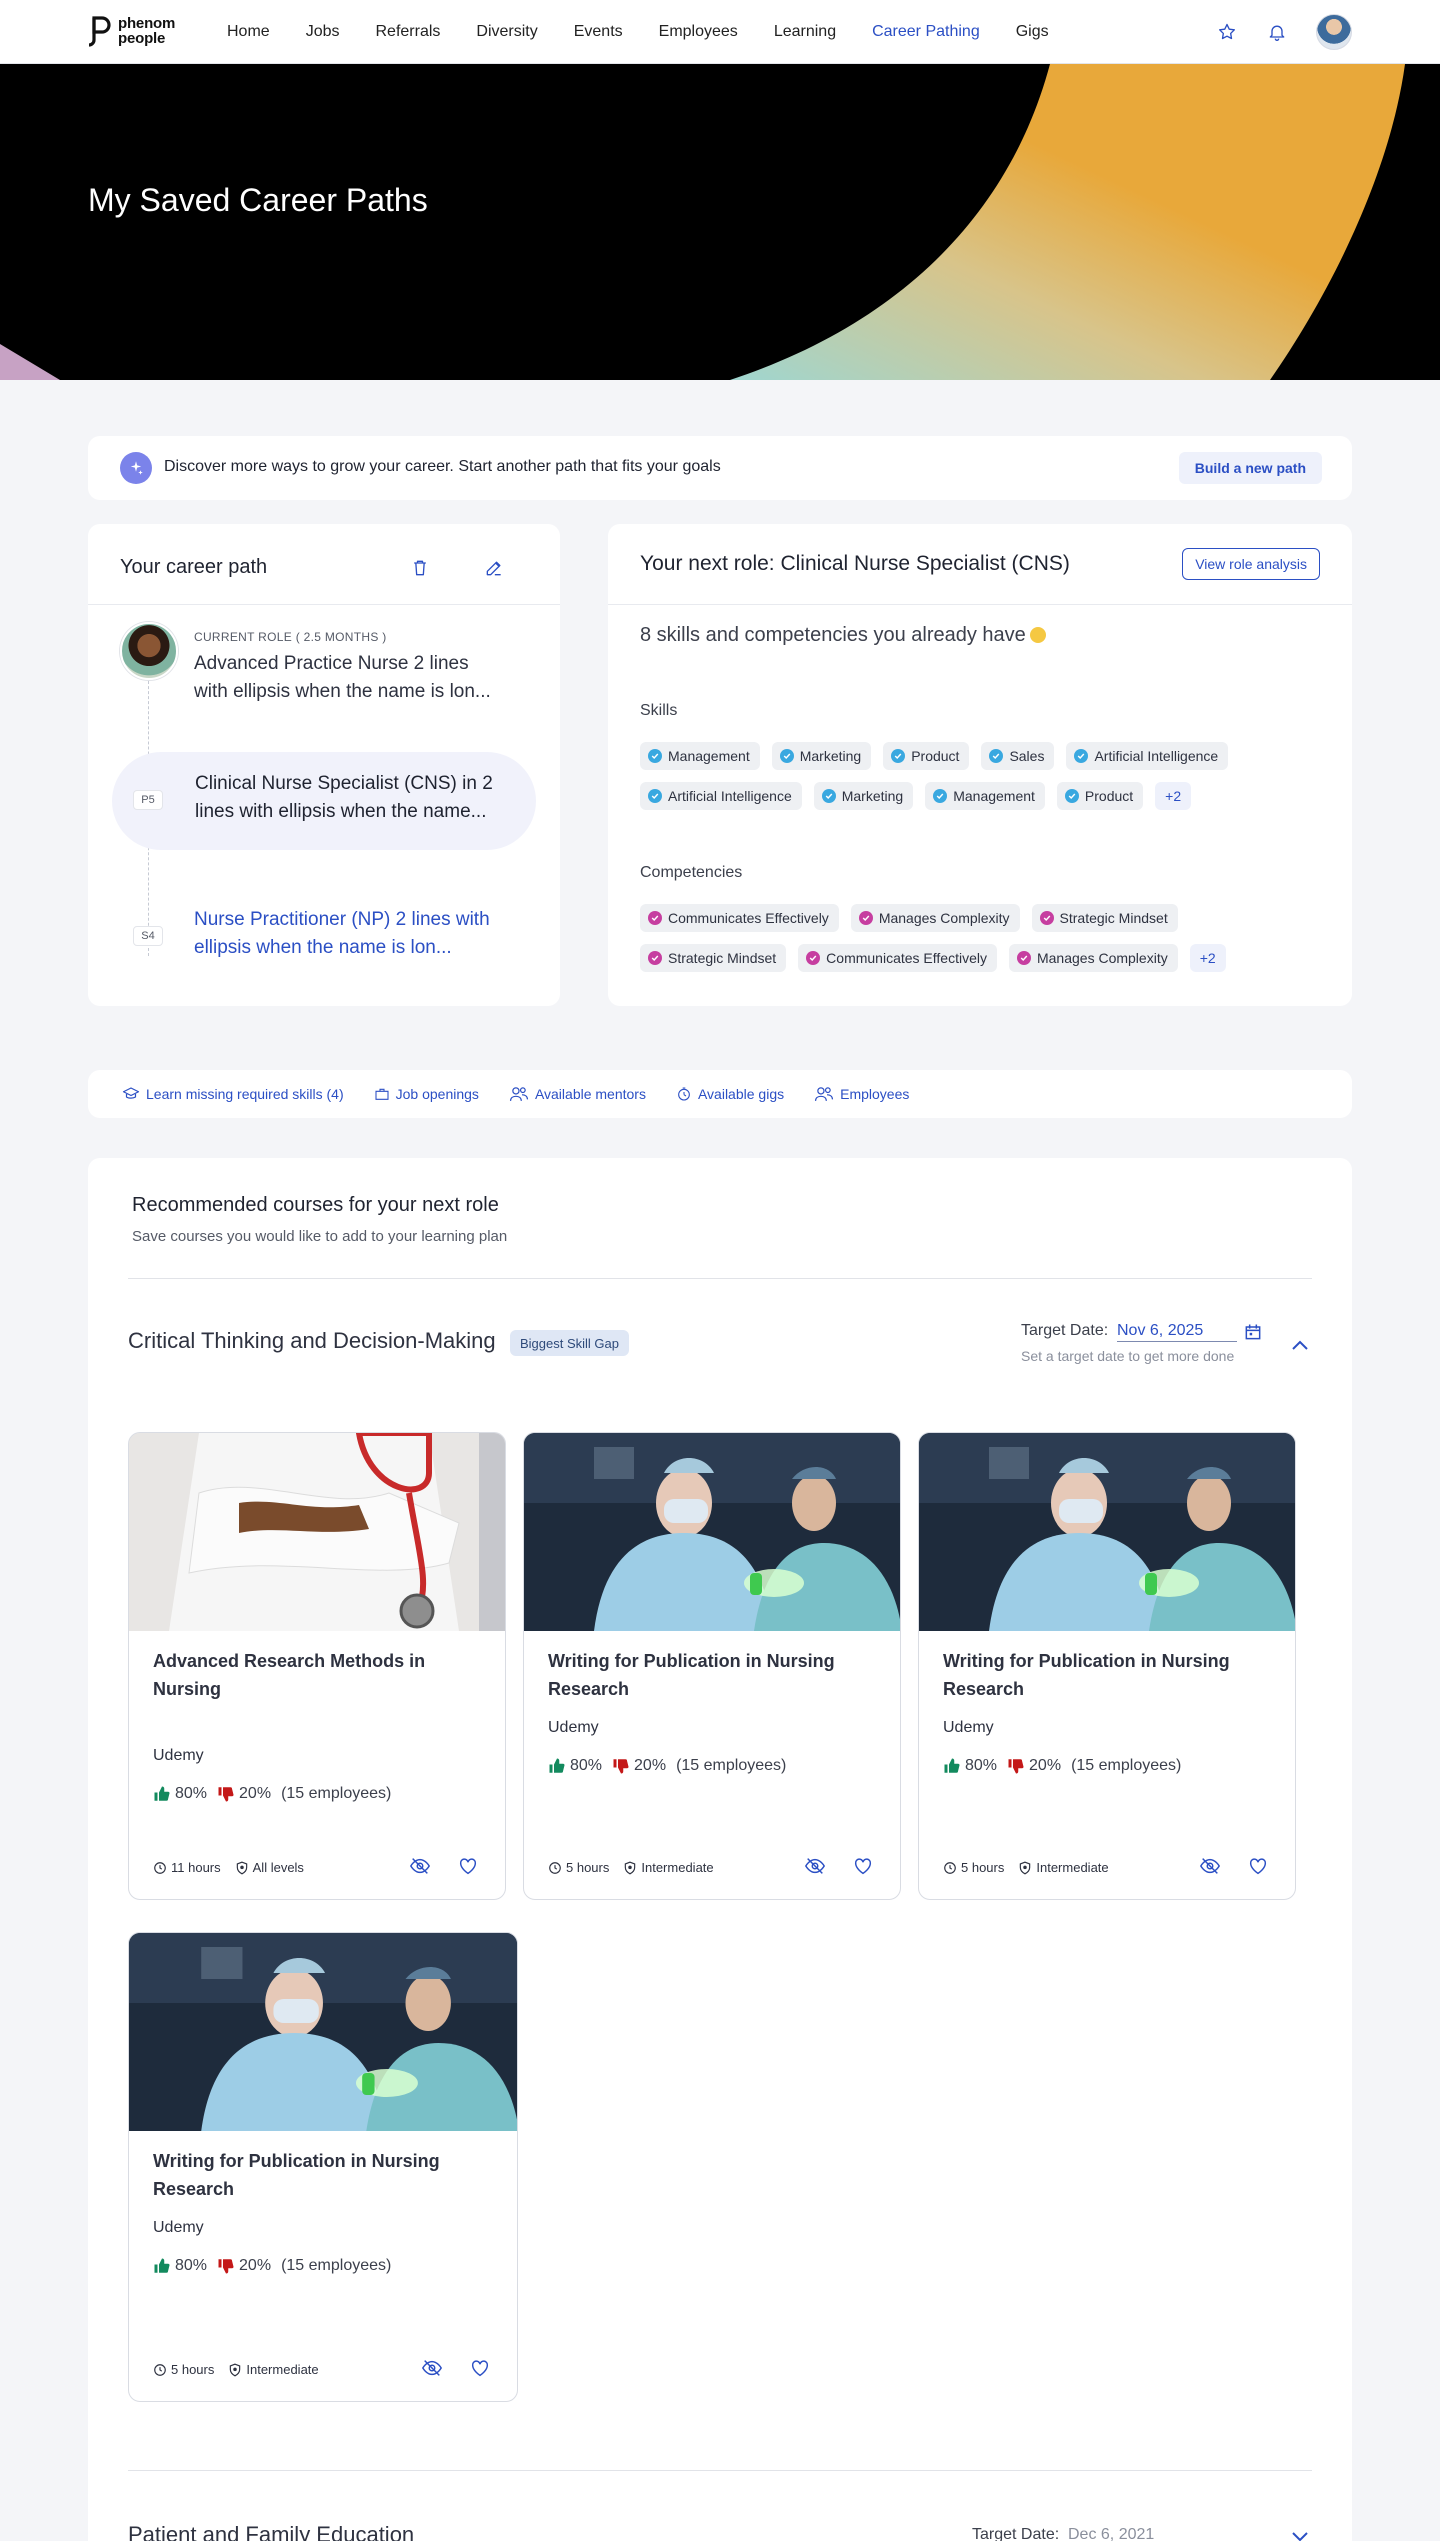  I want to click on more-skills-button: +2, so click(1173, 796).